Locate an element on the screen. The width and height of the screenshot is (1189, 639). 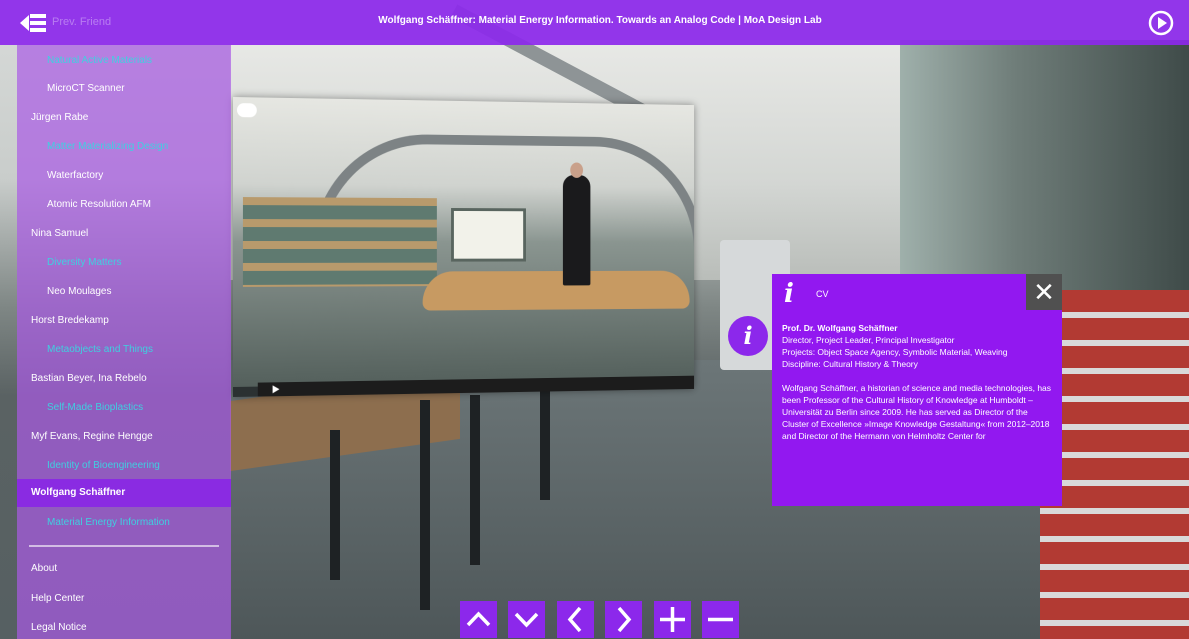
video-shelves is located at coordinates (339, 242).